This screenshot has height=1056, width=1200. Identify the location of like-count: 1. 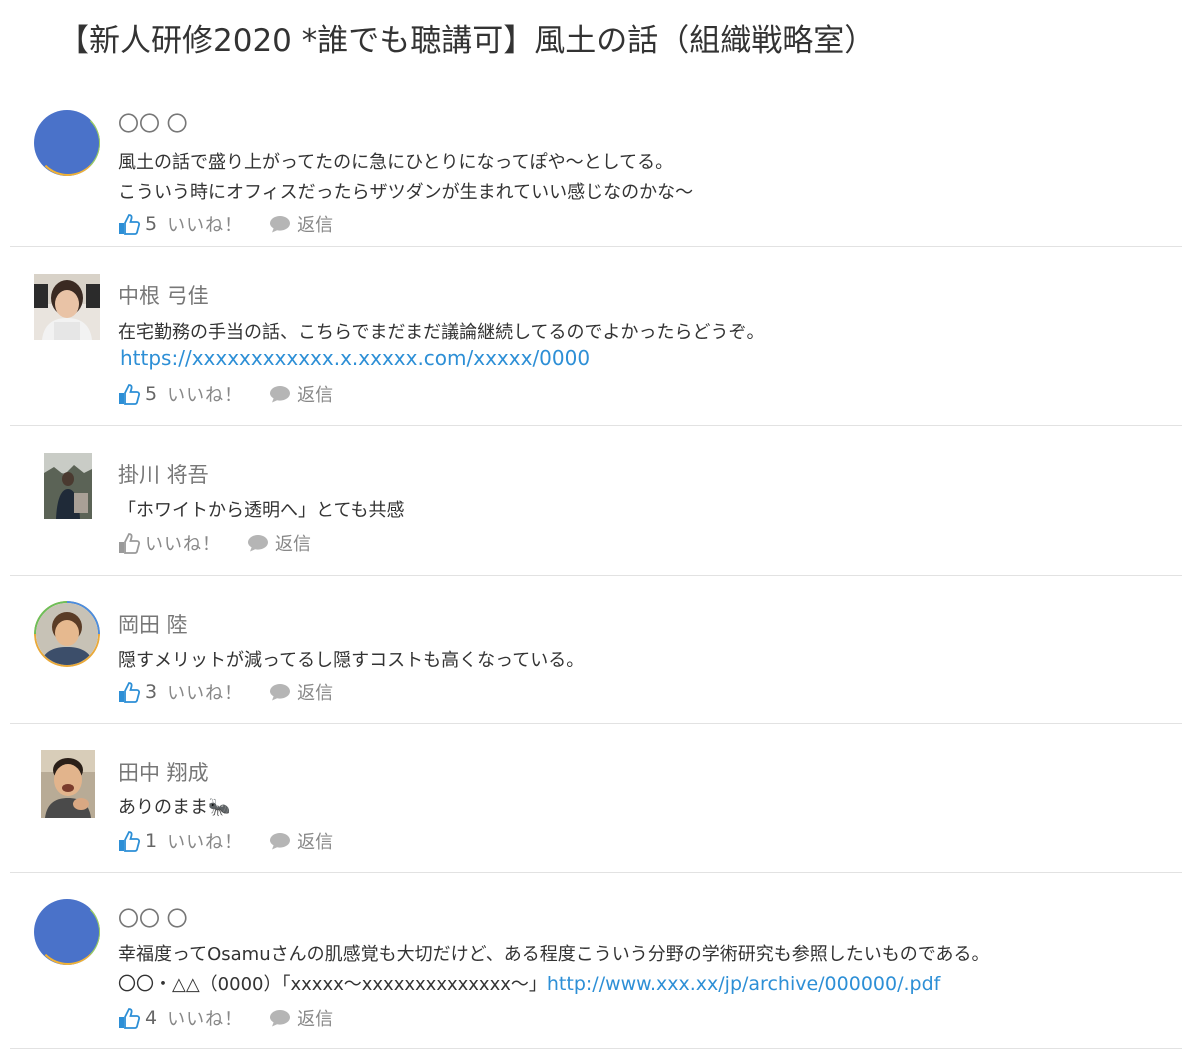
(151, 841).